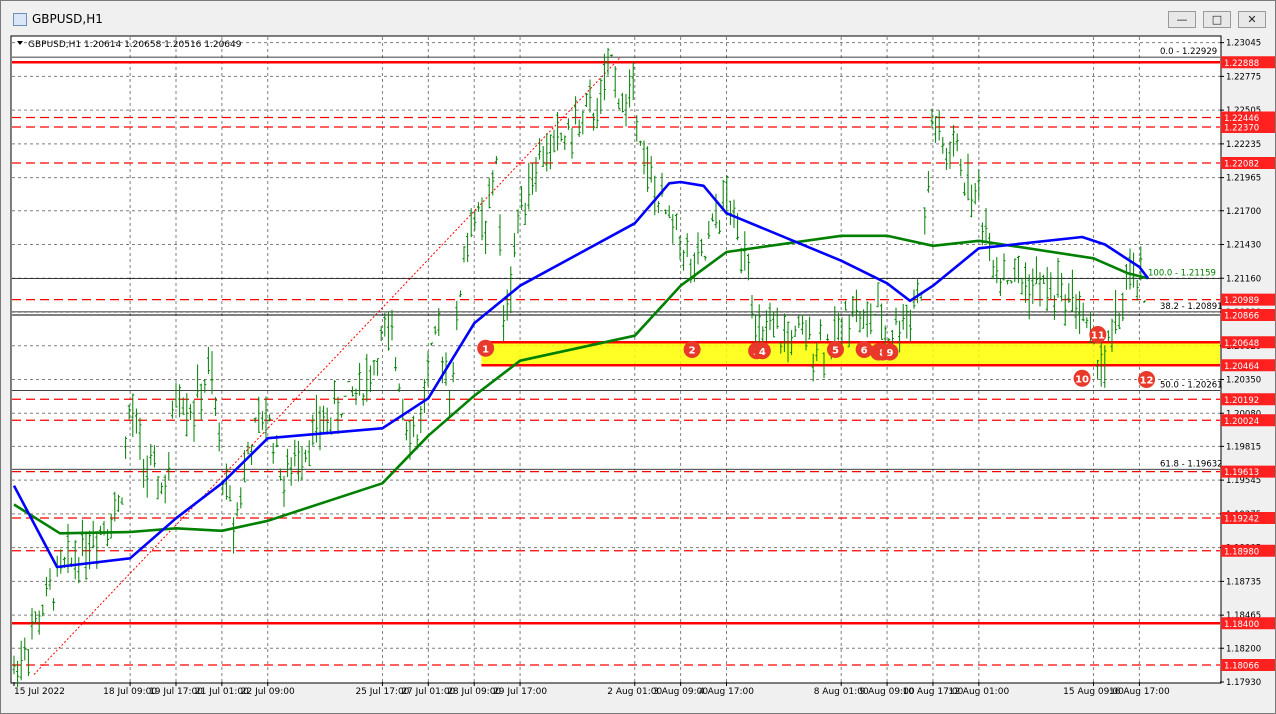 This screenshot has width=1276, height=714. Describe the element at coordinates (1241, 344) in the screenshot. I see `price-label: 1.20648` at that location.